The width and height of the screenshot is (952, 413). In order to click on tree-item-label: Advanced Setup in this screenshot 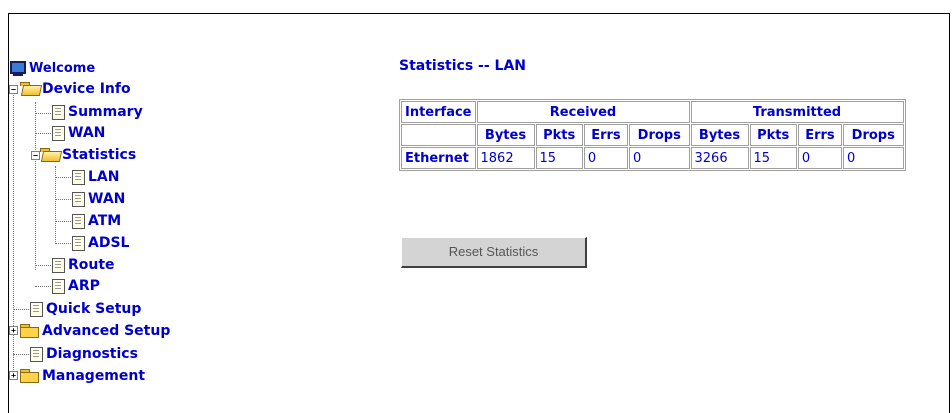, I will do `click(106, 331)`.